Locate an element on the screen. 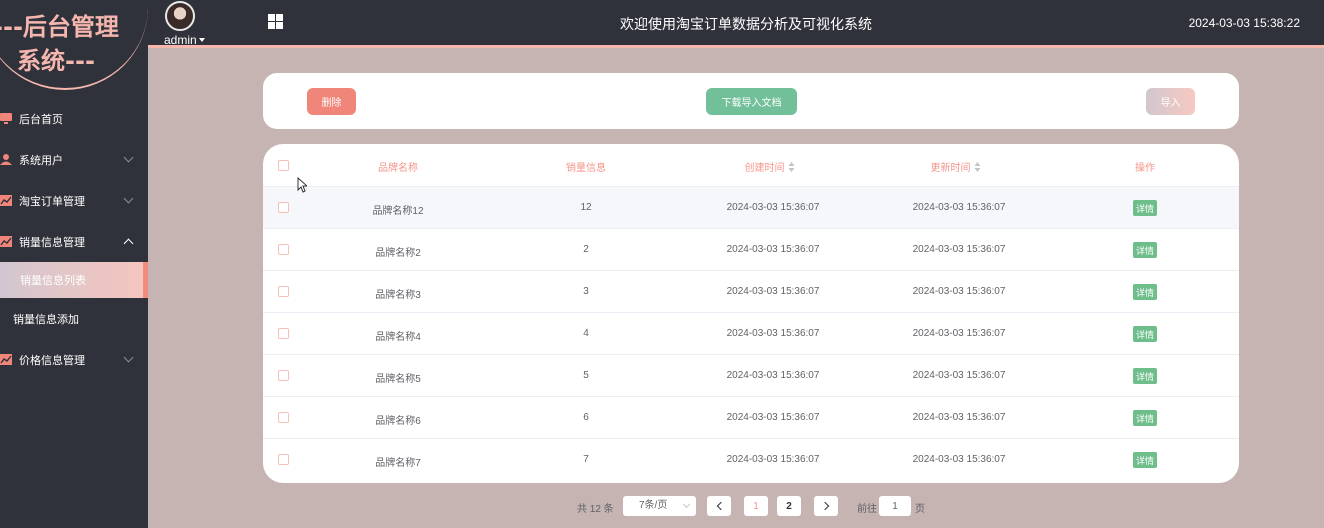  cell-brand: 品牌名称2 is located at coordinates (398, 253).